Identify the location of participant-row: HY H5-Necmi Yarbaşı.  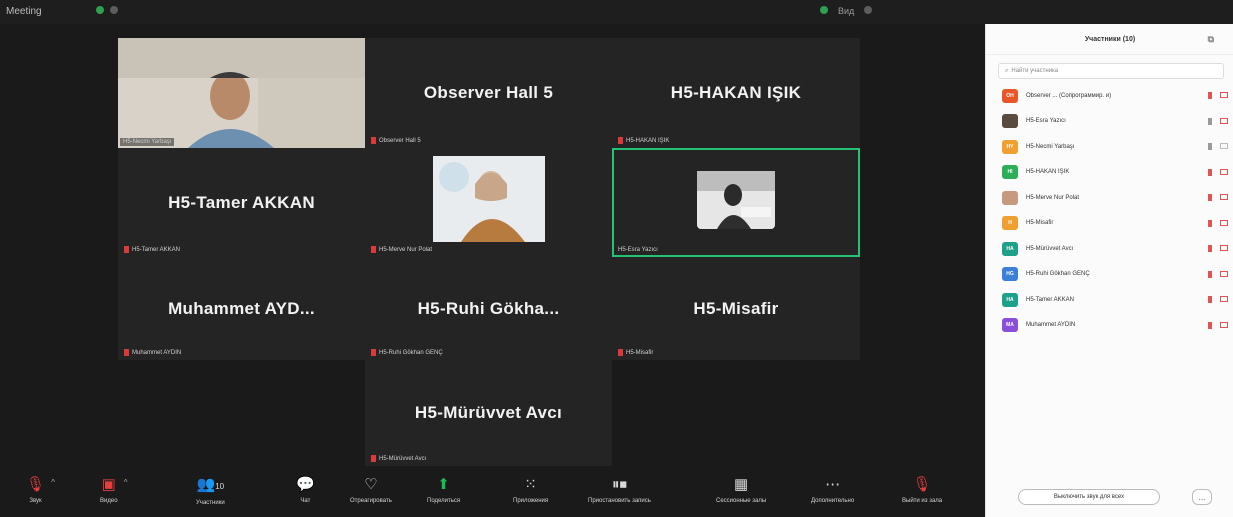
(1109, 147).